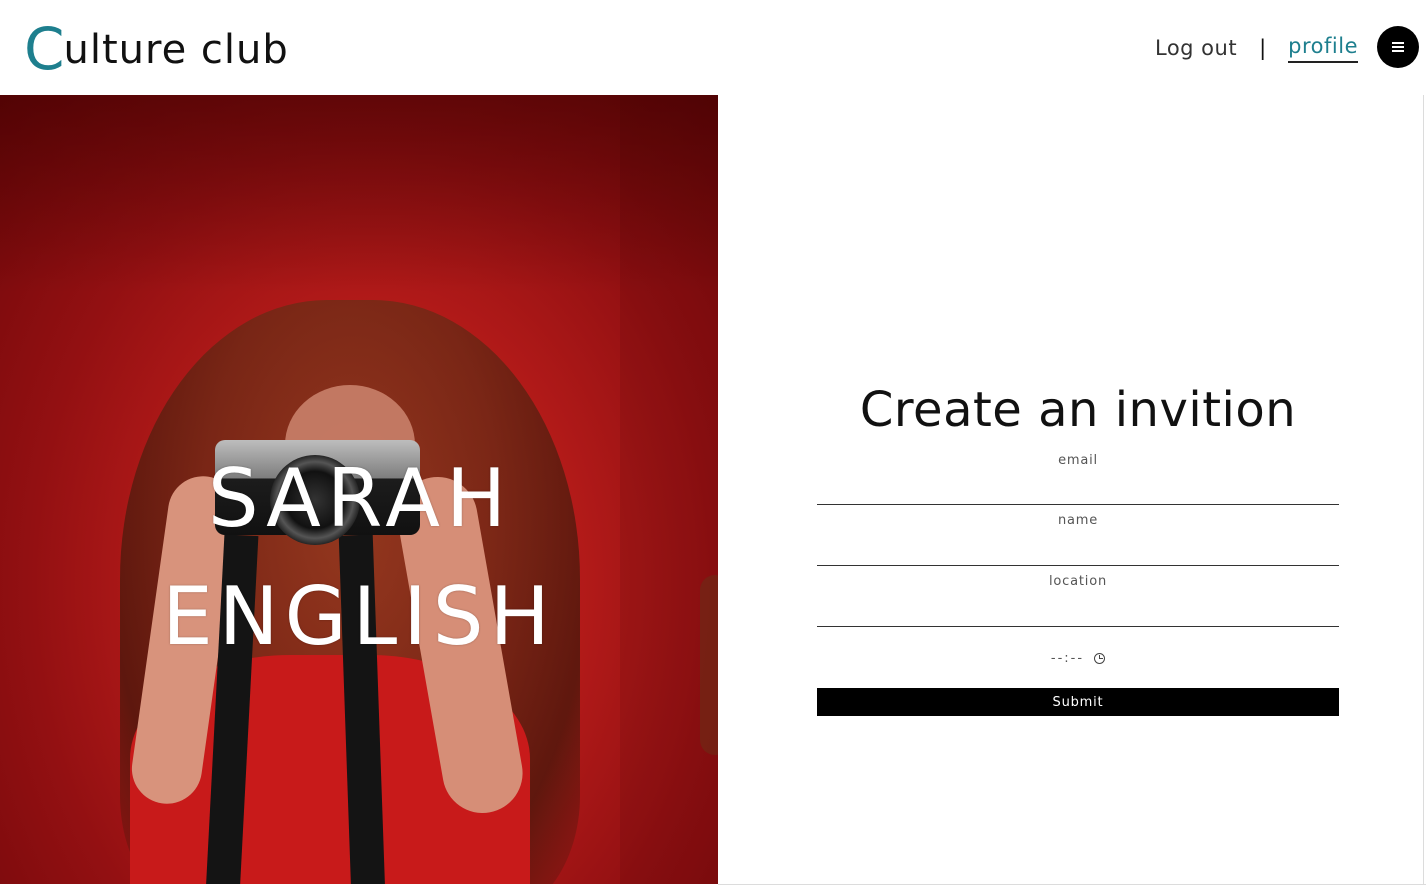 The image size is (1426, 887). I want to click on name-field-wrap, so click(1078, 535).